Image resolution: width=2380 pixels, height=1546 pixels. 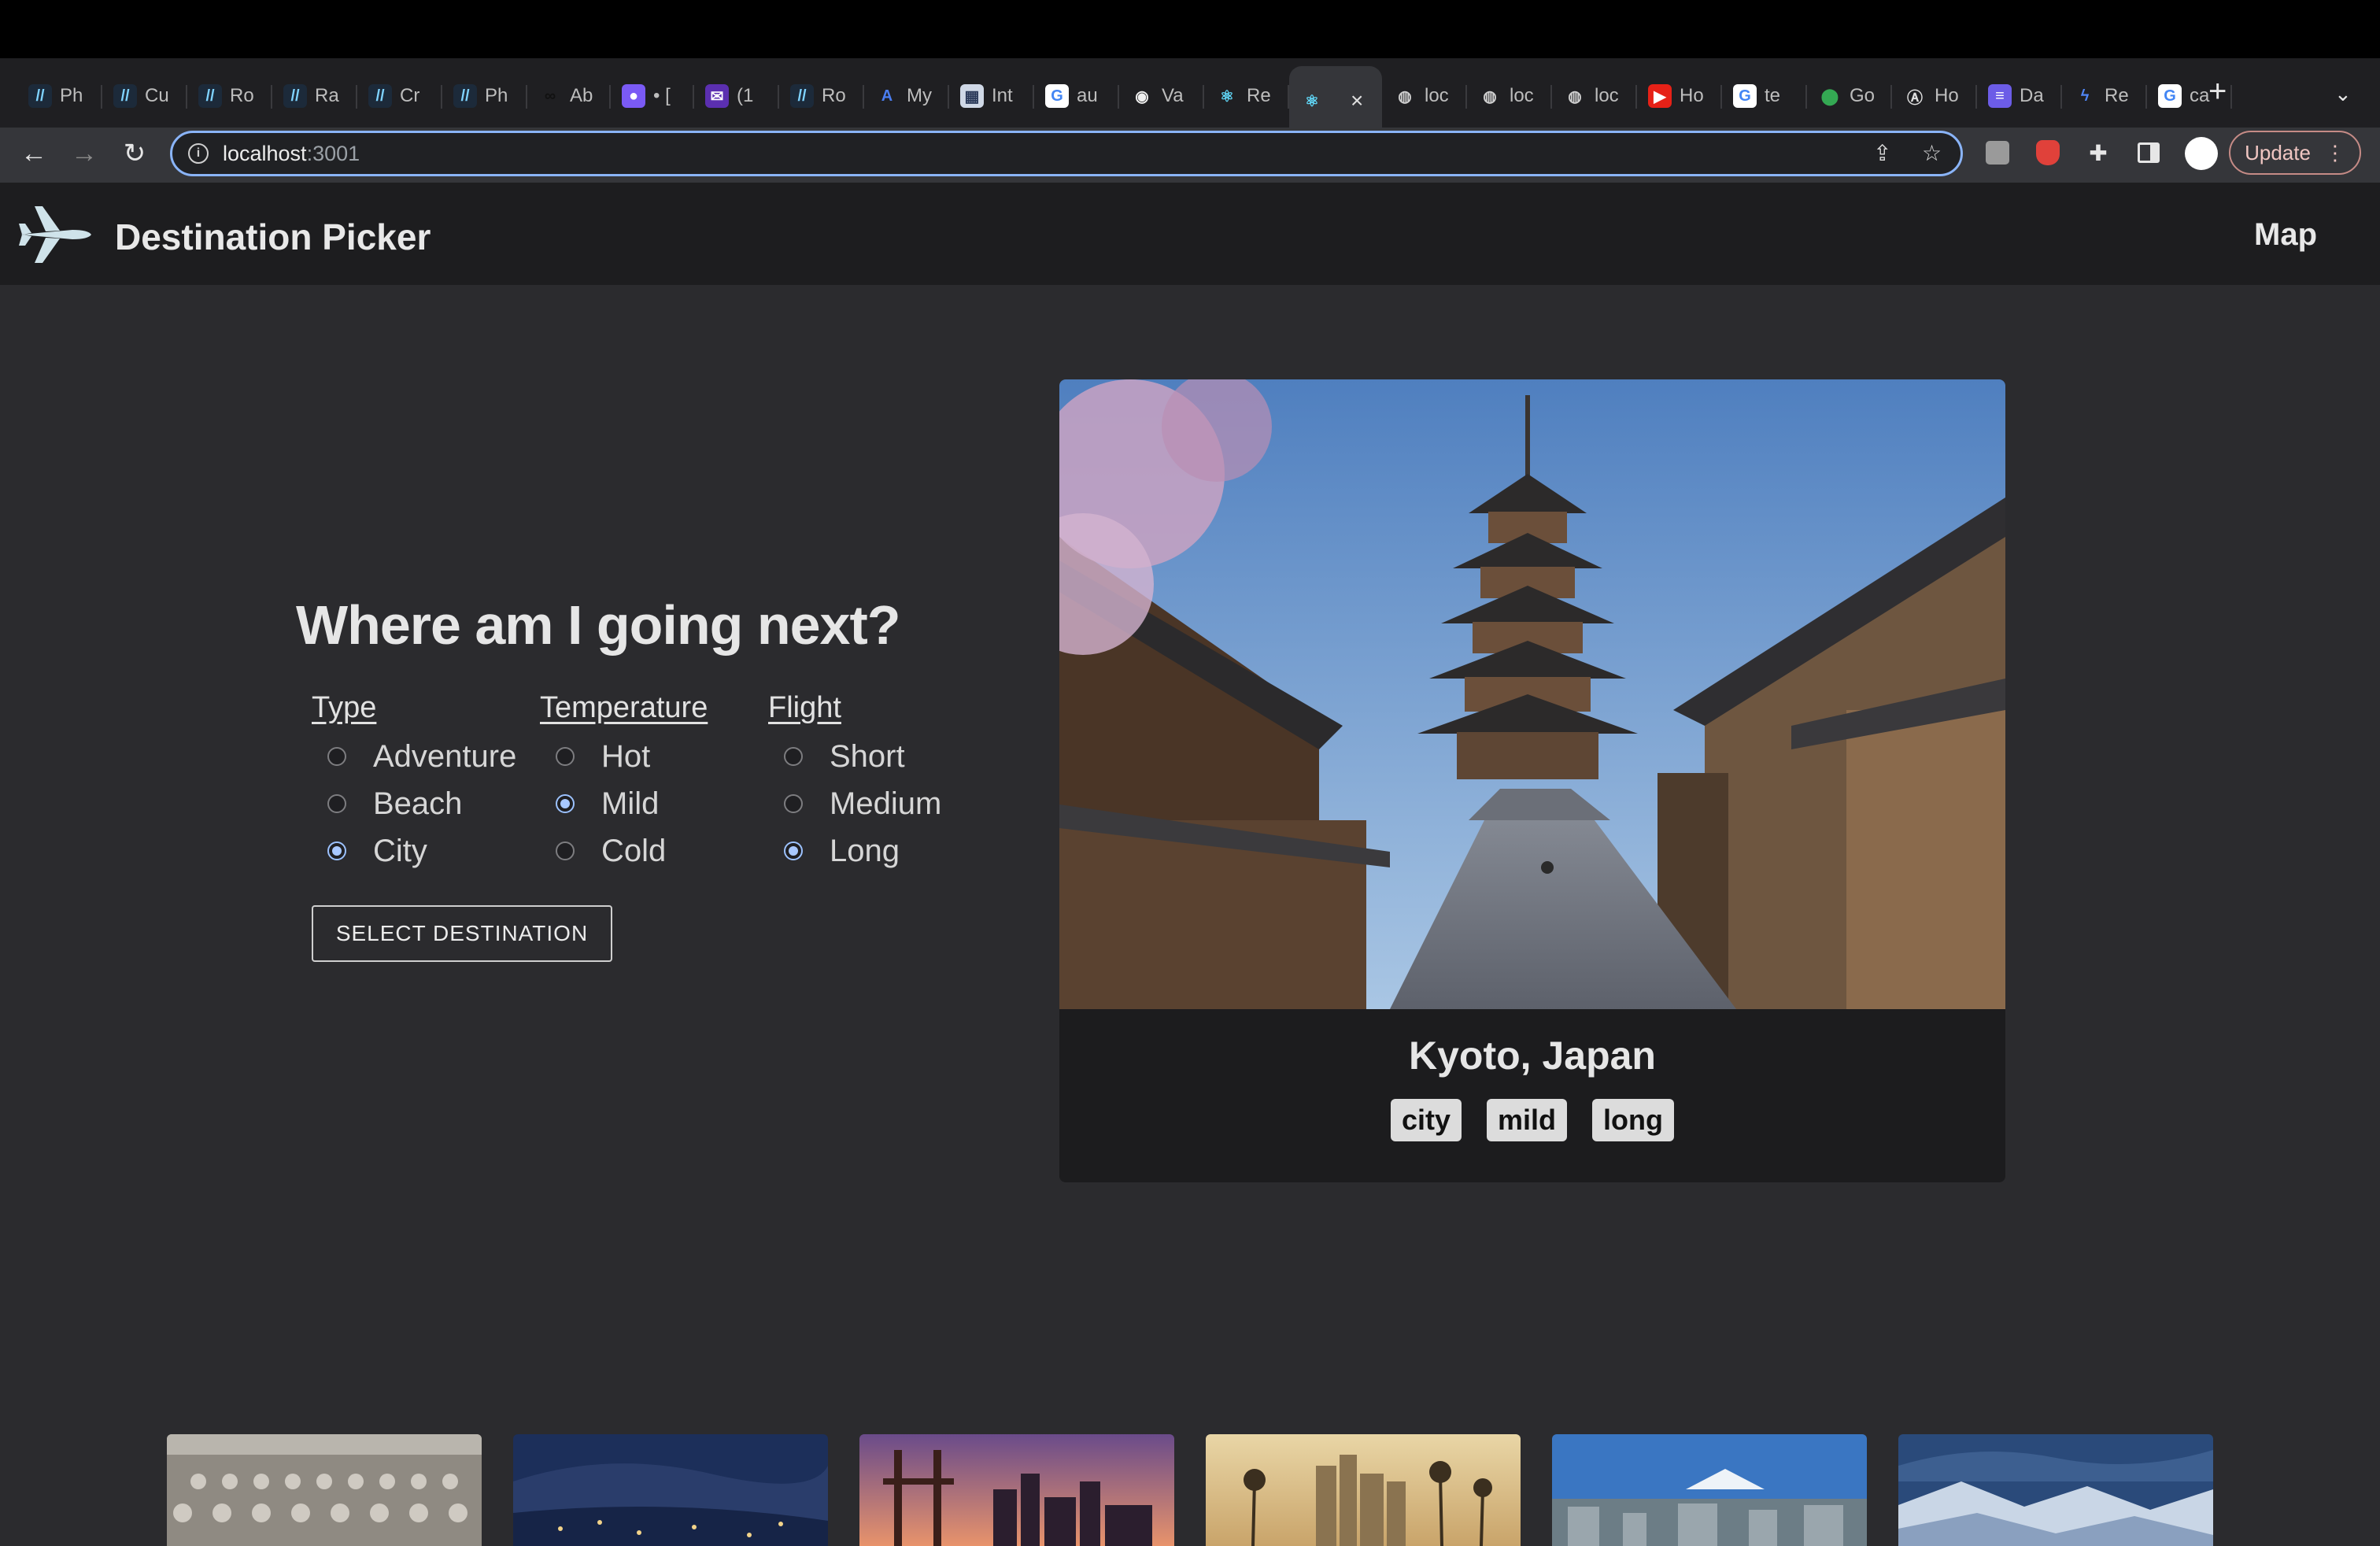 What do you see at coordinates (414, 804) in the screenshot?
I see `radio-option-beach: Beach` at bounding box center [414, 804].